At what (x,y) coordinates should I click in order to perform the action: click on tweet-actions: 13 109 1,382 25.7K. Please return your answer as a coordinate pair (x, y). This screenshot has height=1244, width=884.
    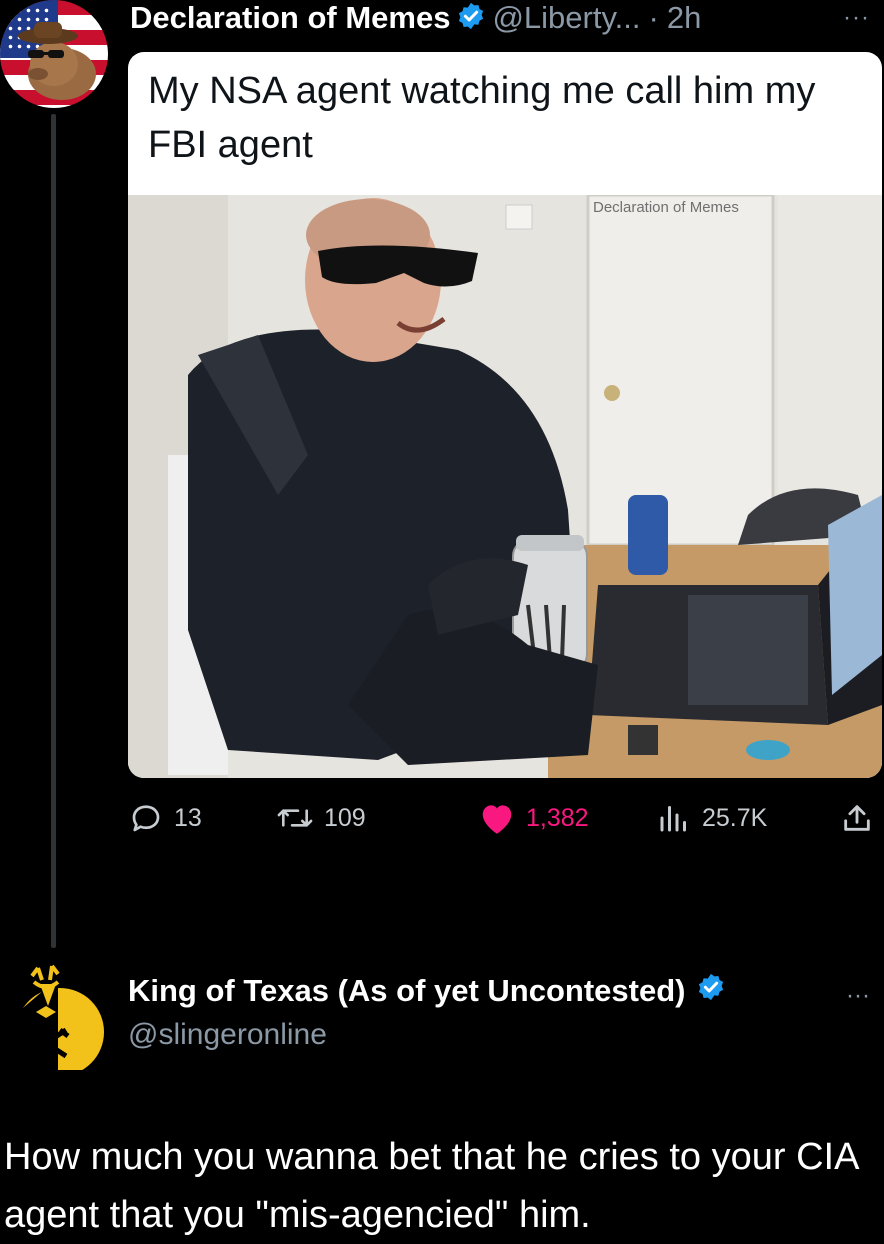
    Looking at the image, I should click on (504, 820).